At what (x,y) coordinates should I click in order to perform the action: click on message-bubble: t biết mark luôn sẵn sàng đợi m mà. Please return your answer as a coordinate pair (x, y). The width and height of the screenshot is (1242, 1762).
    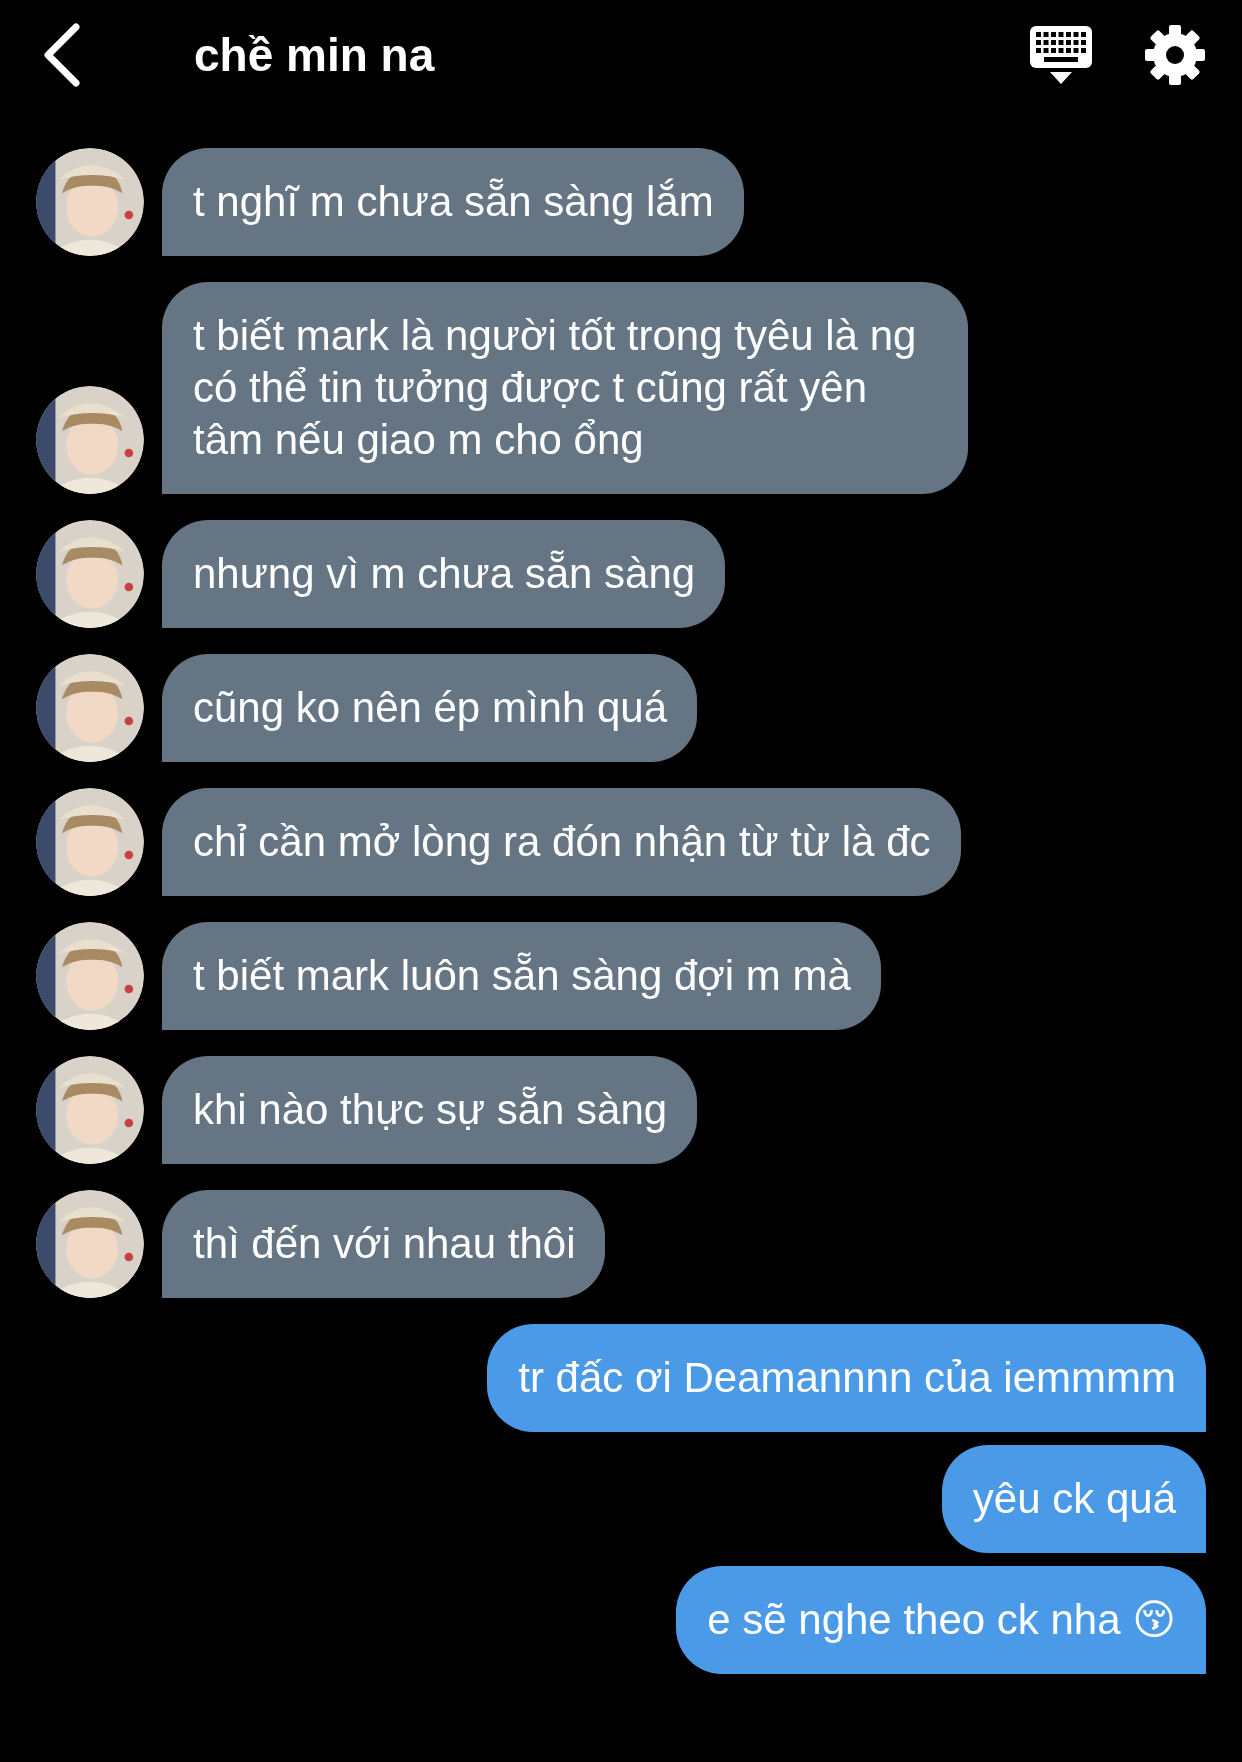
    Looking at the image, I should click on (521, 976).